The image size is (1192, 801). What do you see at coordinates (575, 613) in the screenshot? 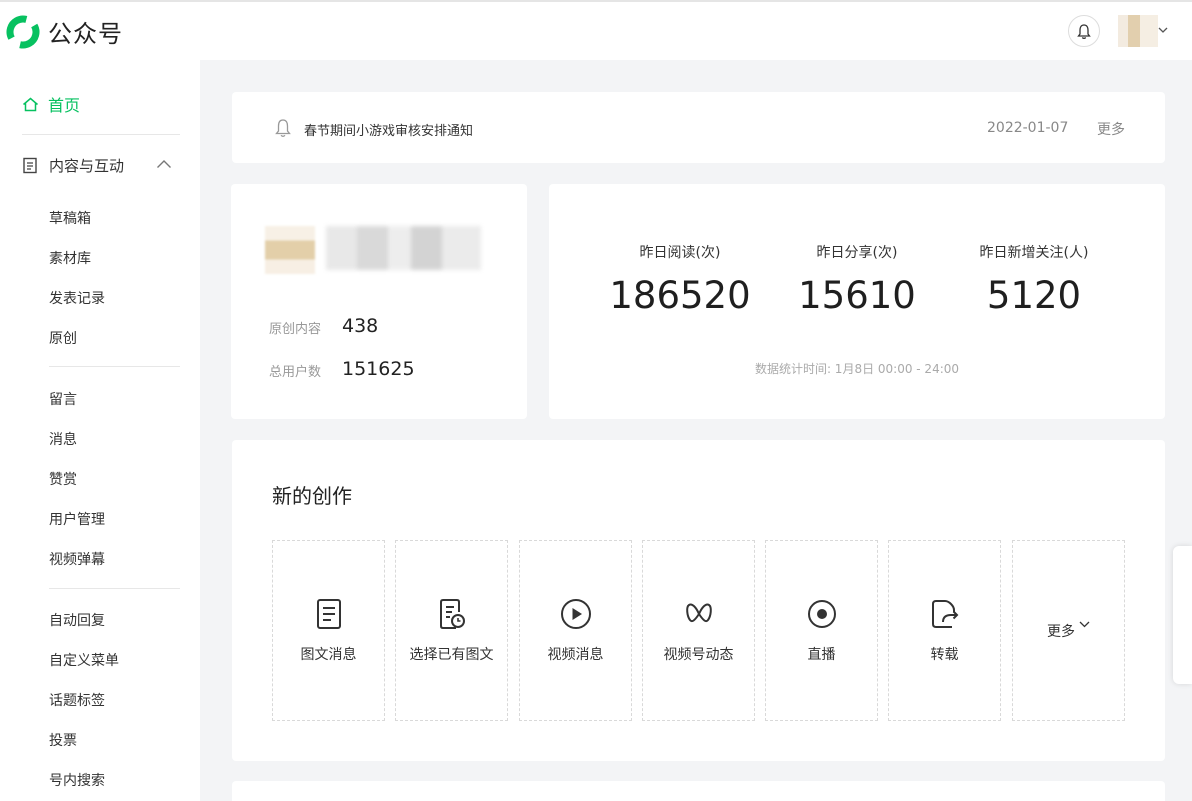
I see `video-play-icon` at bounding box center [575, 613].